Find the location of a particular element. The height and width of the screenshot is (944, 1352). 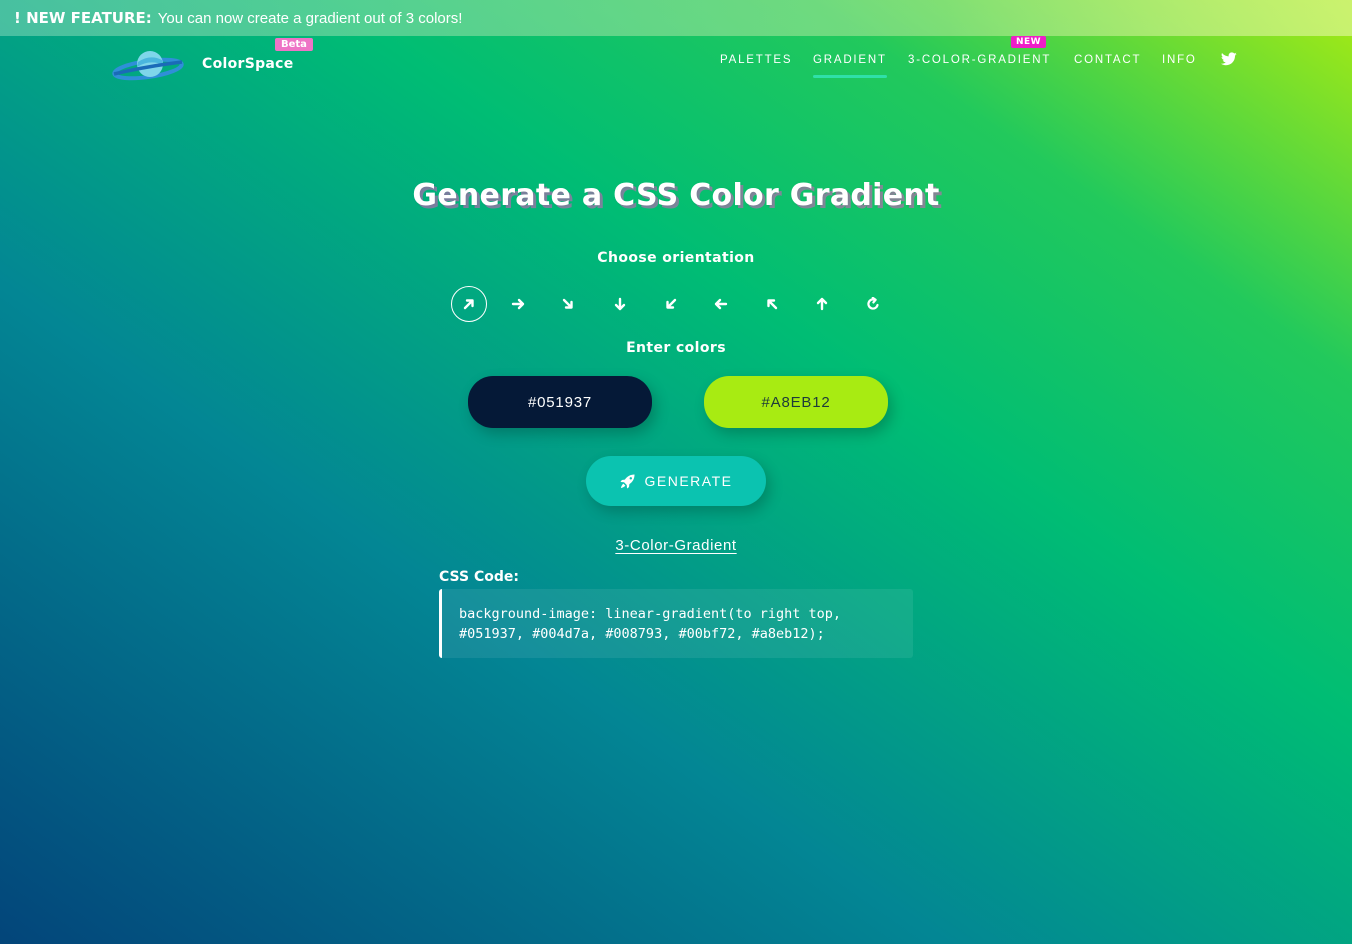

orientation-left-button is located at coordinates (721, 304).